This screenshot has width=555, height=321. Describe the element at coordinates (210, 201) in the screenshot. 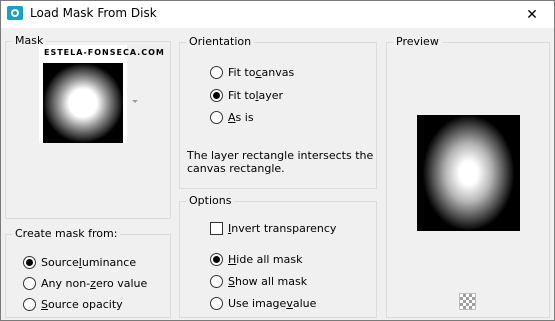

I see `options-legend: Options` at that location.